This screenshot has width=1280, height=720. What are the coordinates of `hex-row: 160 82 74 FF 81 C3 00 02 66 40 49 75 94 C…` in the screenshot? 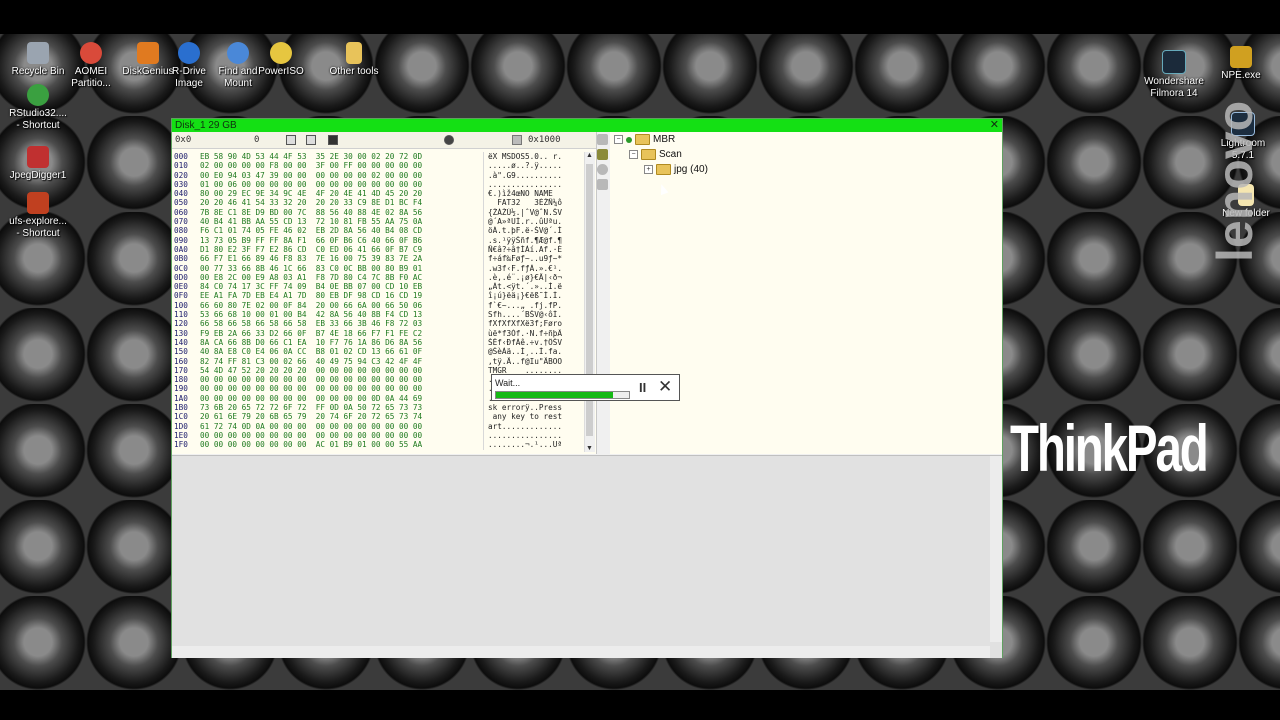 It's located at (378, 361).